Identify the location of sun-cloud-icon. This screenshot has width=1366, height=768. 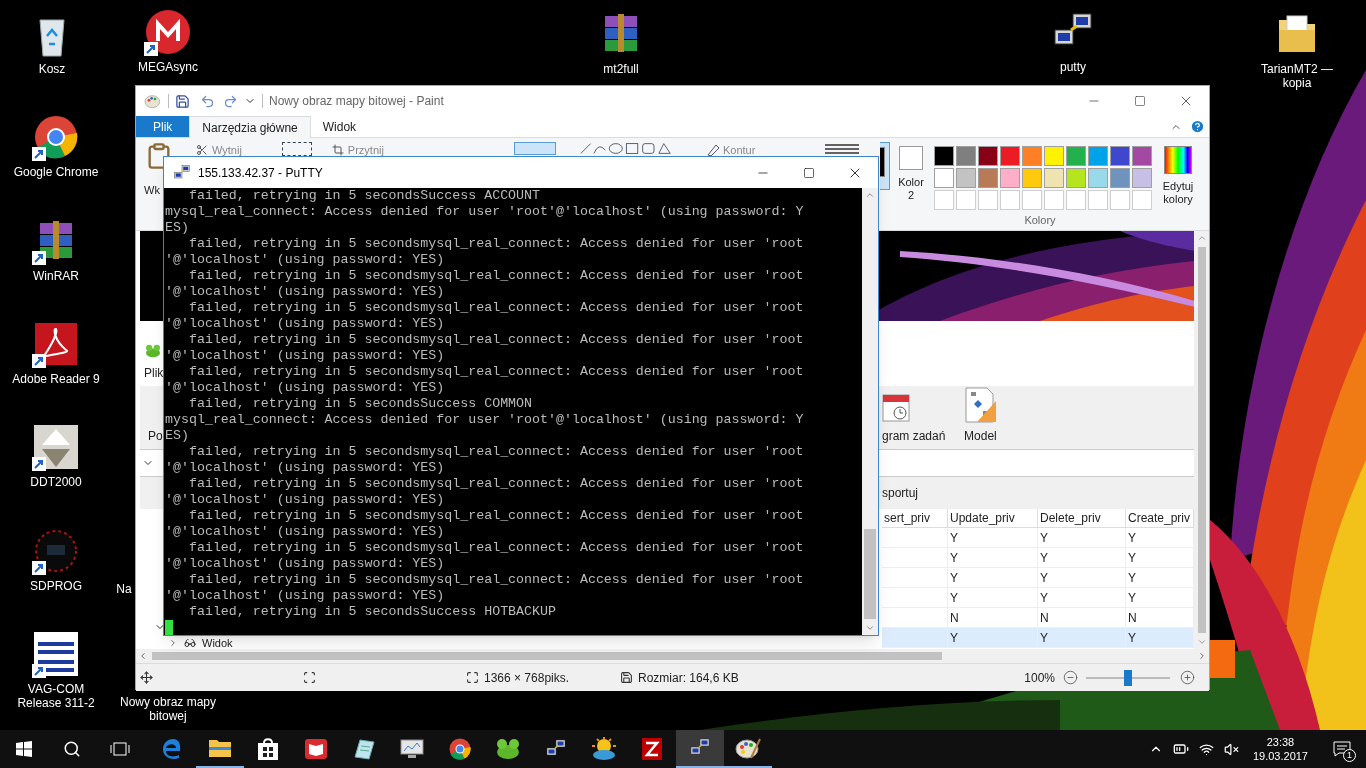
(604, 749).